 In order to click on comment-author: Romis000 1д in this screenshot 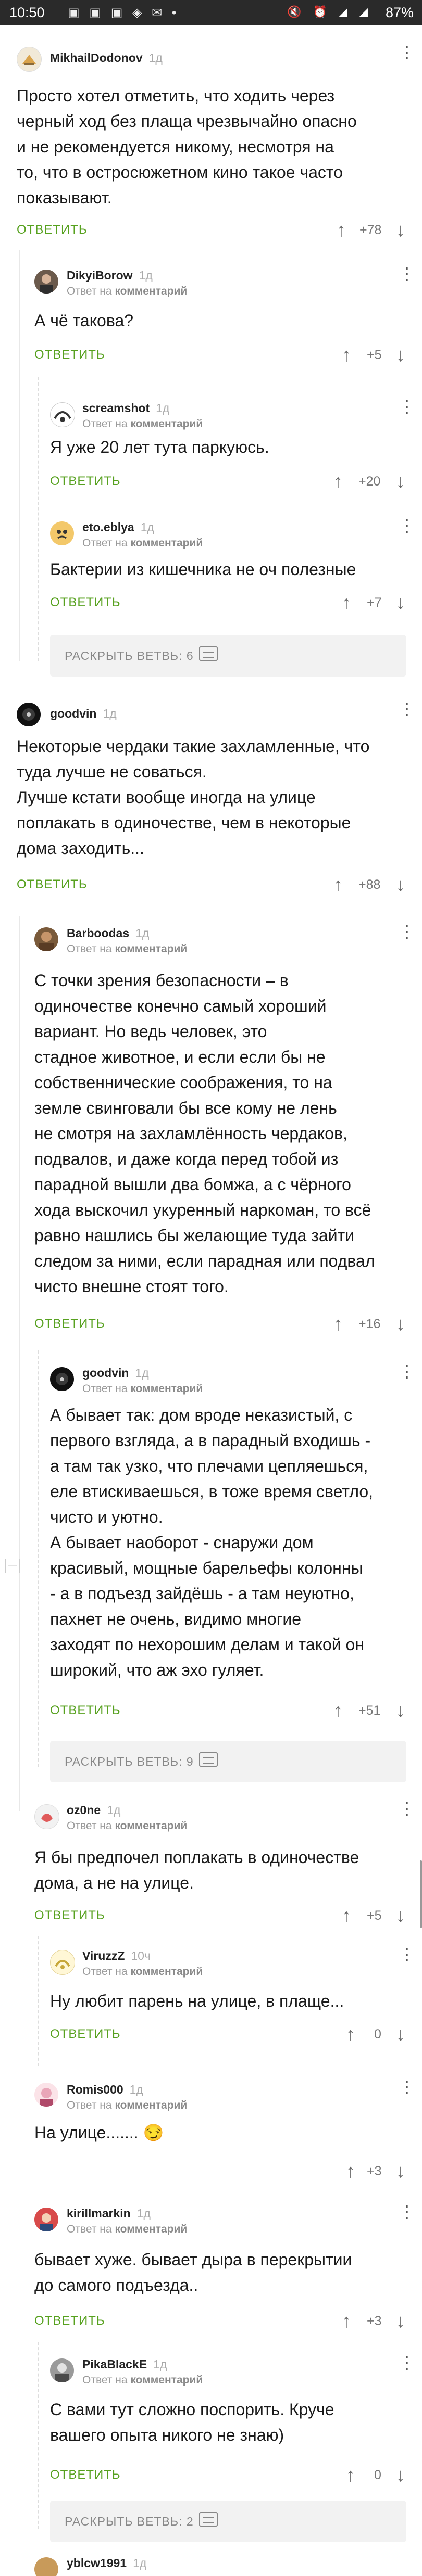, I will do `click(105, 2090)`.